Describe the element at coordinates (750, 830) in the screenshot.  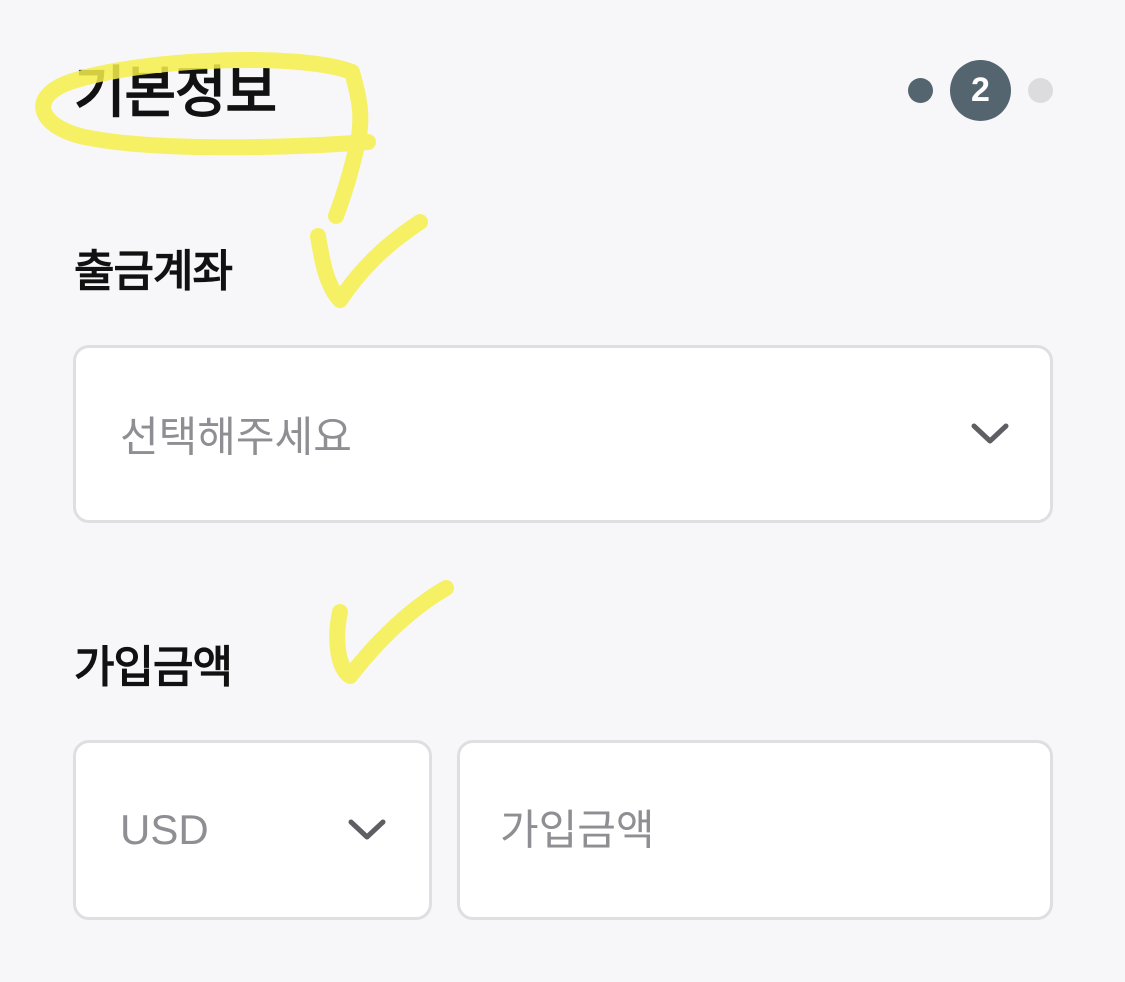
I see `amount-input` at that location.